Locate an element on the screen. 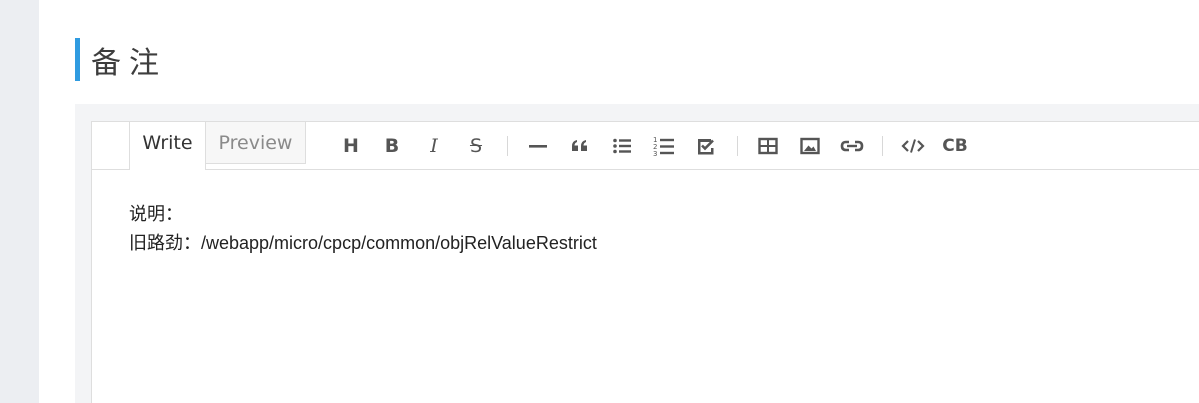 Image resolution: width=1199 pixels, height=403 pixels. heading-icon: H is located at coordinates (351, 146).